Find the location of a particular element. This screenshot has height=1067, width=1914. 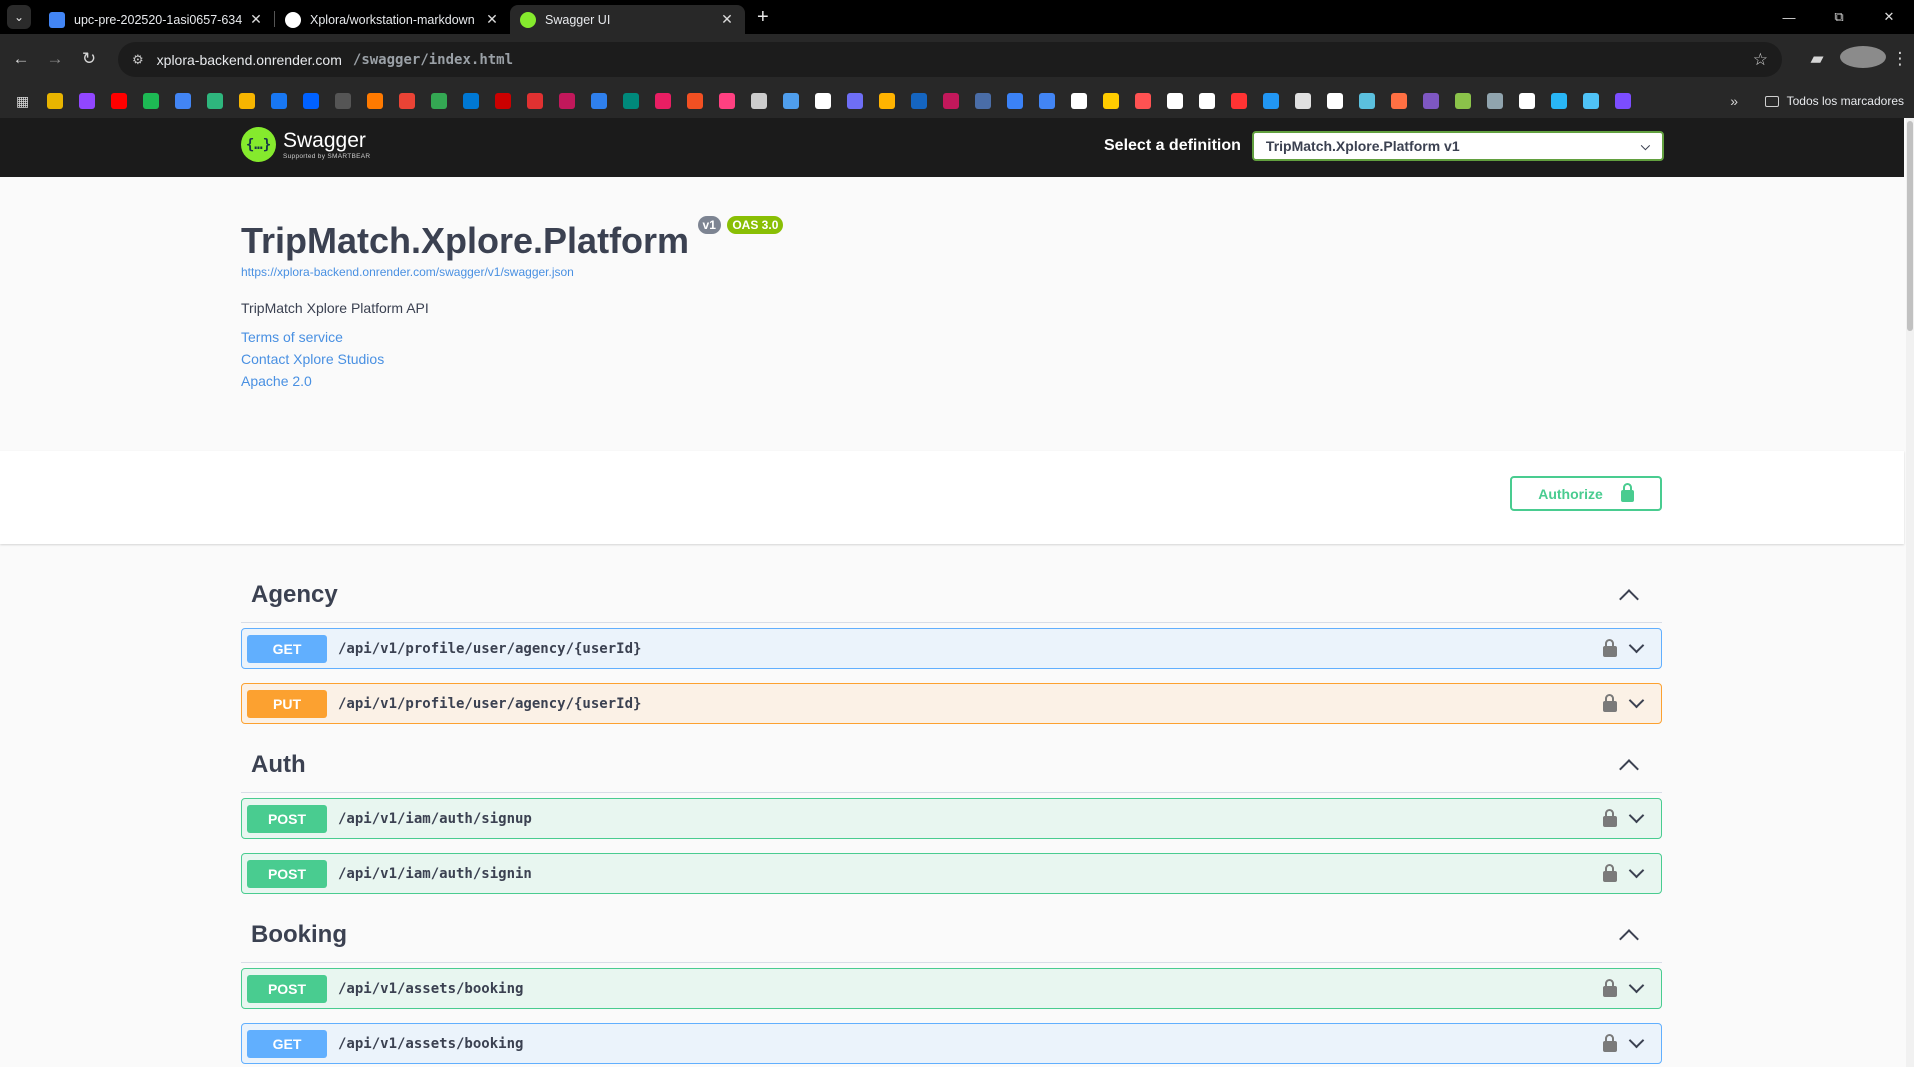

new-tab-button: + is located at coordinates (763, 17).